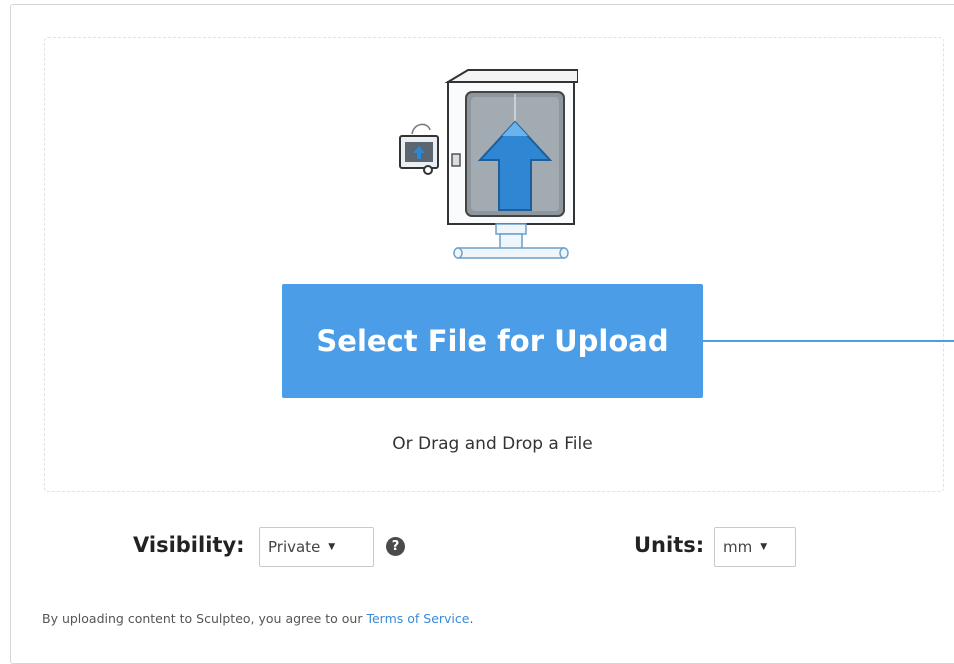 This screenshot has height=664, width=954. Describe the element at coordinates (395, 546) in the screenshot. I see `question-circle-icon: ?` at that location.